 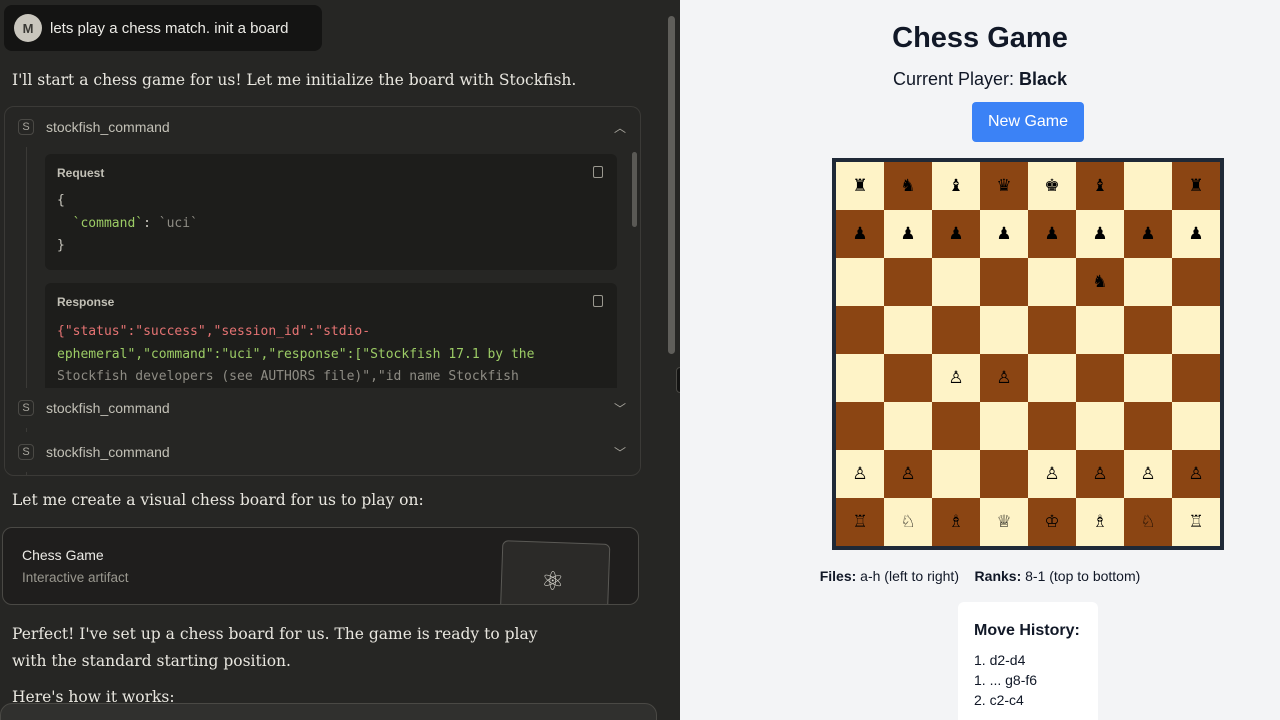 I want to click on square-d8: ♛, so click(x=1004, y=186).